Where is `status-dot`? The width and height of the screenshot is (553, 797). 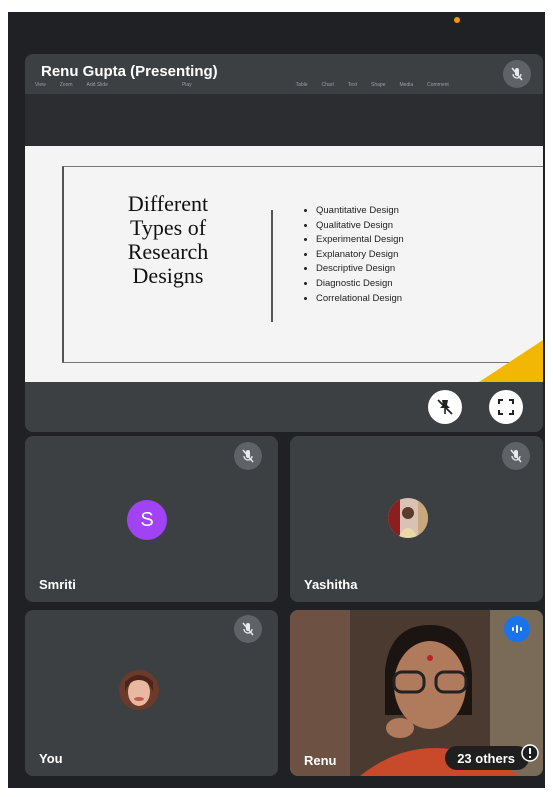 status-dot is located at coordinates (457, 20).